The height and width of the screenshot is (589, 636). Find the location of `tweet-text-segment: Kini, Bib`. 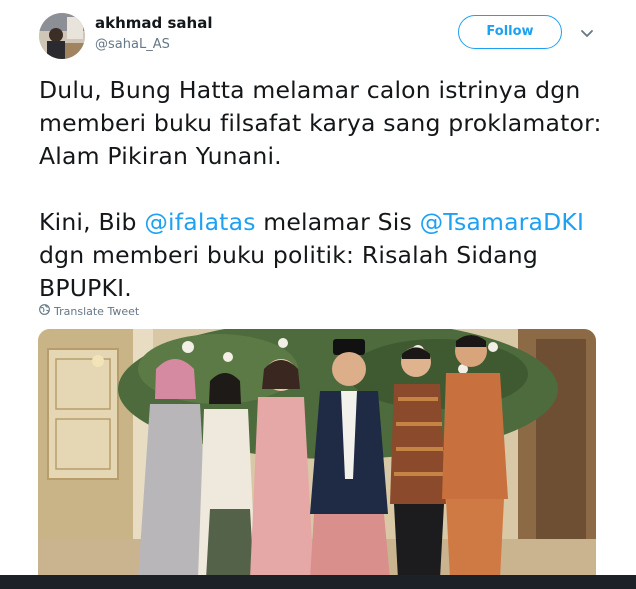

tweet-text-segment: Kini, Bib is located at coordinates (92, 222).